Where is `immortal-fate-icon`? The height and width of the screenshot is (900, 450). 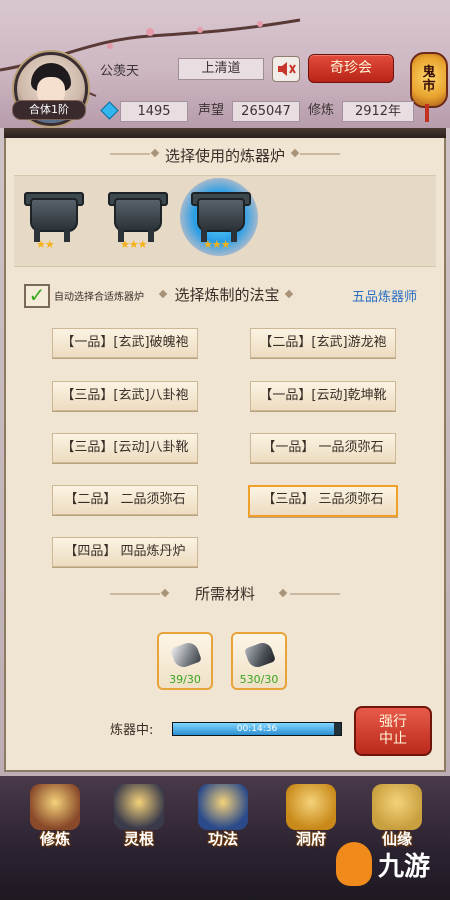
immortal-fate-icon is located at coordinates (397, 807).